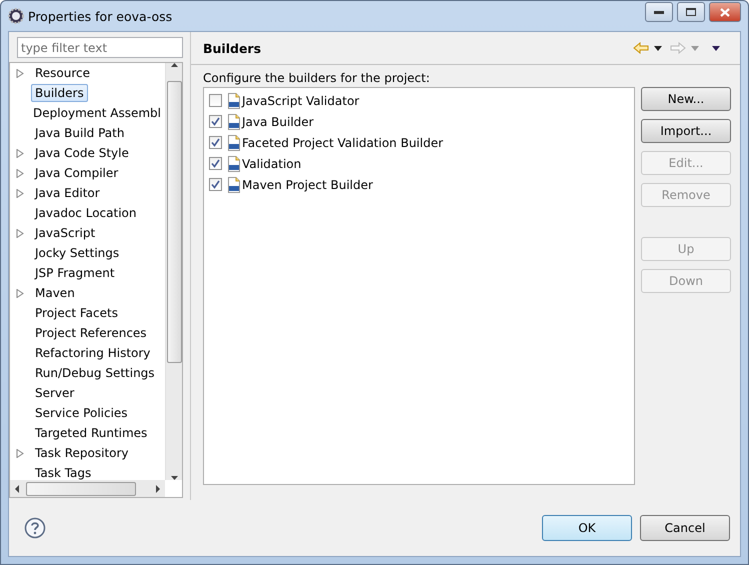  I want to click on minimize-icon, so click(659, 12).